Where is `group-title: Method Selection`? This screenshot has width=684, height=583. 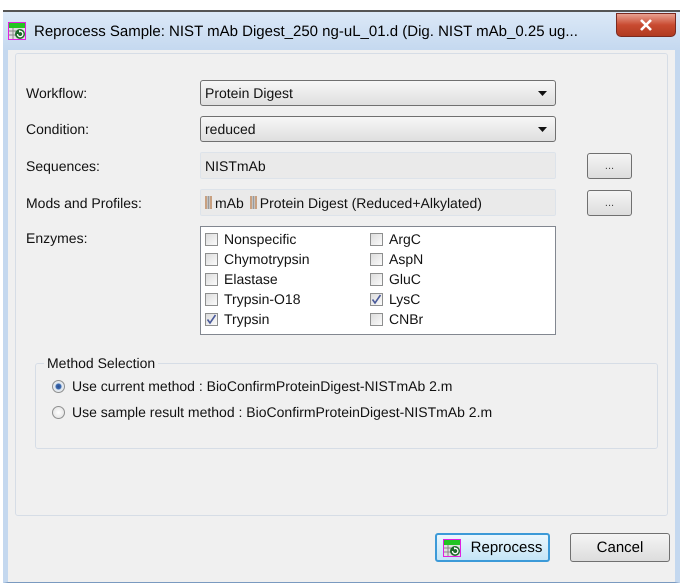
group-title: Method Selection is located at coordinates (101, 363).